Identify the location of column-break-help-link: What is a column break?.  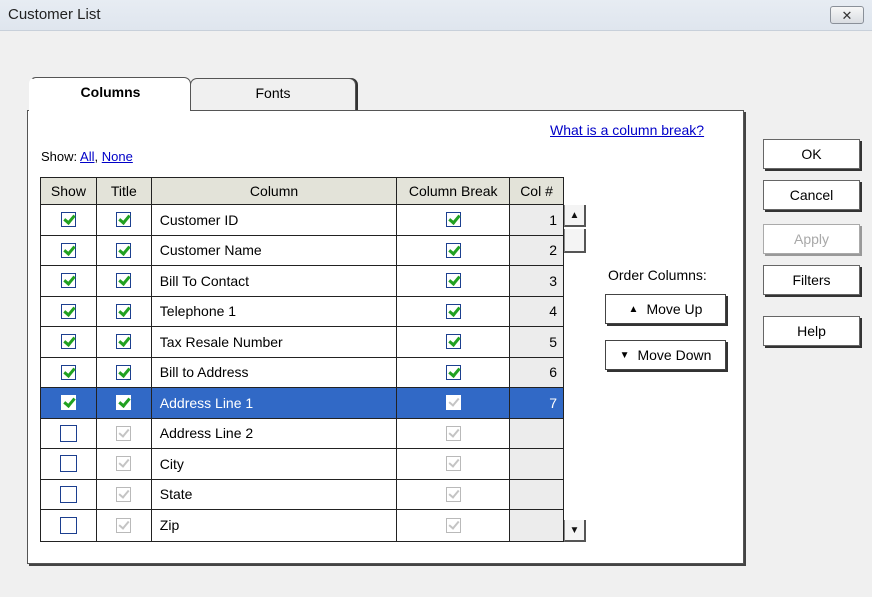
(627, 130).